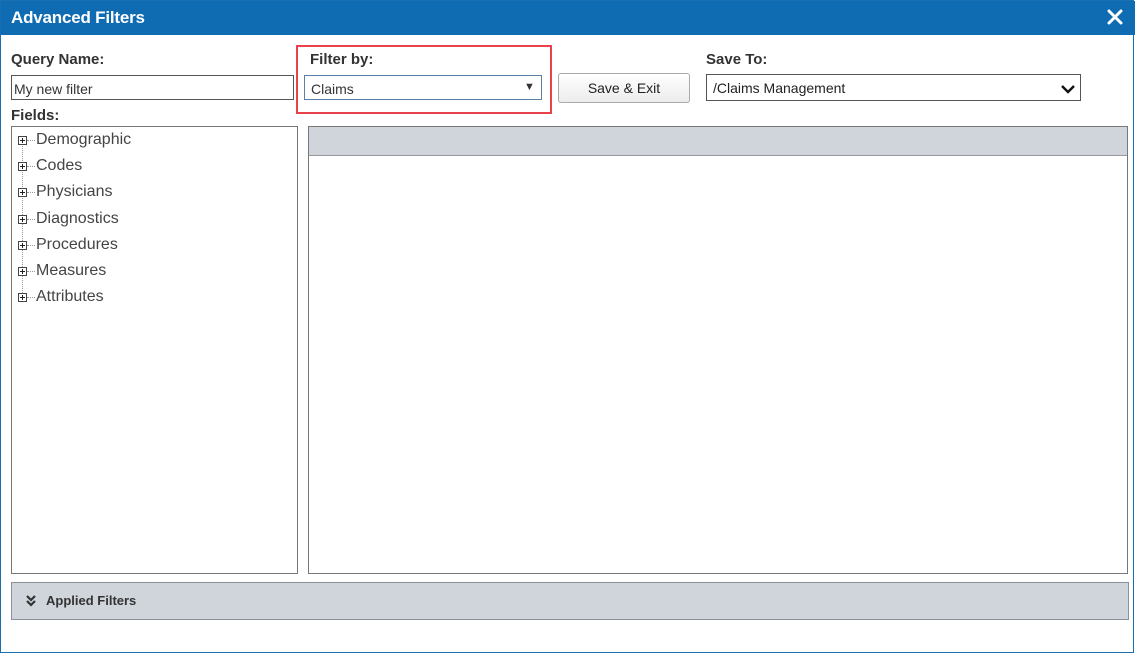 The height and width of the screenshot is (657, 1136). What do you see at coordinates (74, 191) in the screenshot?
I see `tree-item-label: Physicians` at bounding box center [74, 191].